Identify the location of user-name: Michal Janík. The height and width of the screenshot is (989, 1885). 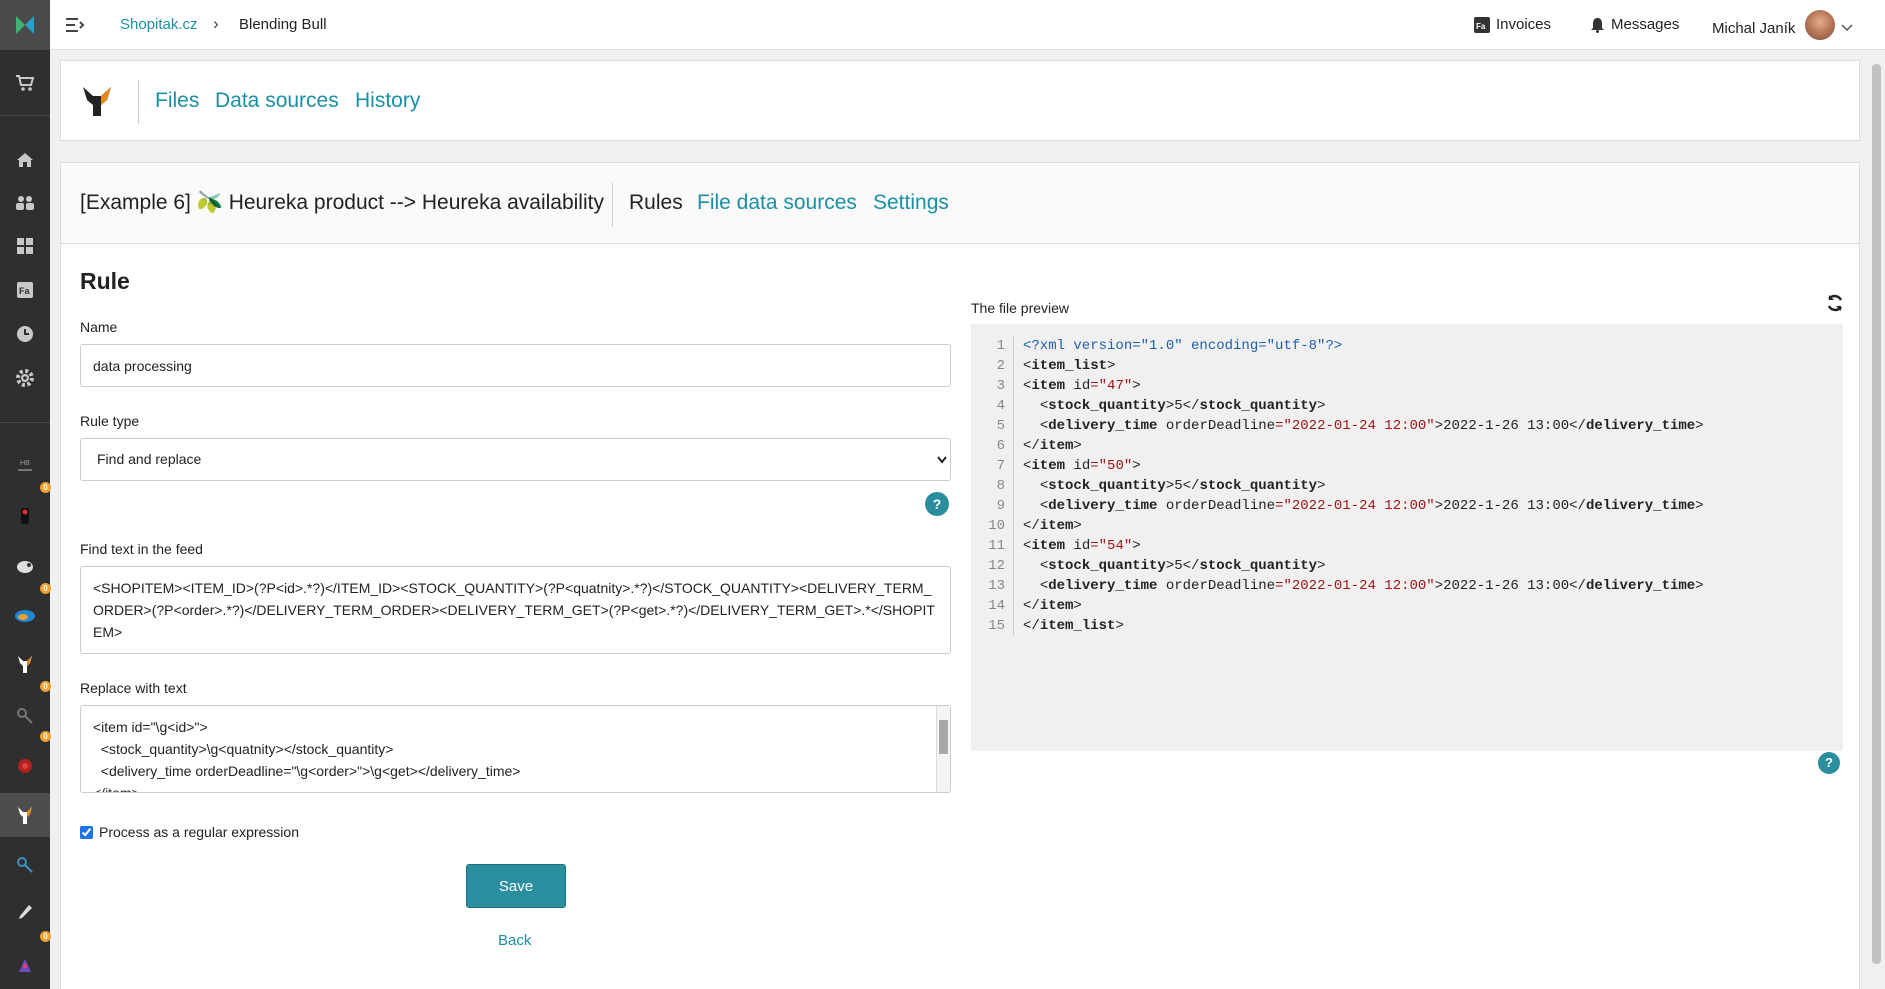
(1754, 28).